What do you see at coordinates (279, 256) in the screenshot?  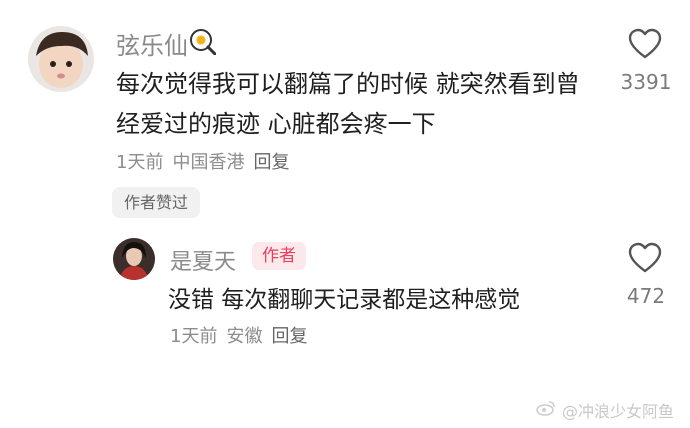 I see `author-badge: 作者` at bounding box center [279, 256].